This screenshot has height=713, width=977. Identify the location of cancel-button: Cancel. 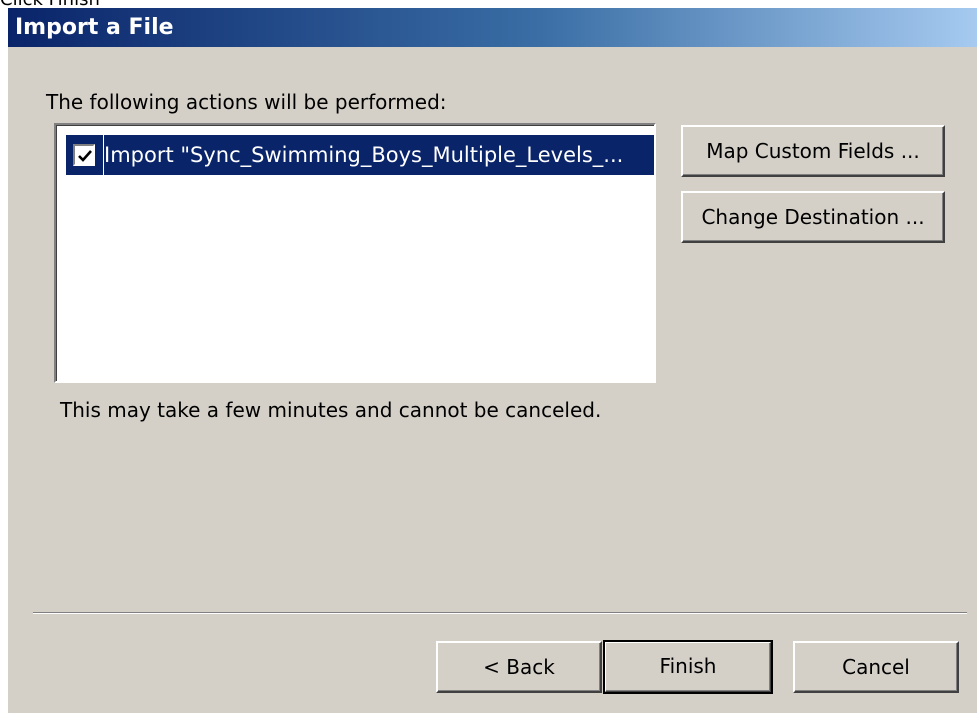
(876, 667).